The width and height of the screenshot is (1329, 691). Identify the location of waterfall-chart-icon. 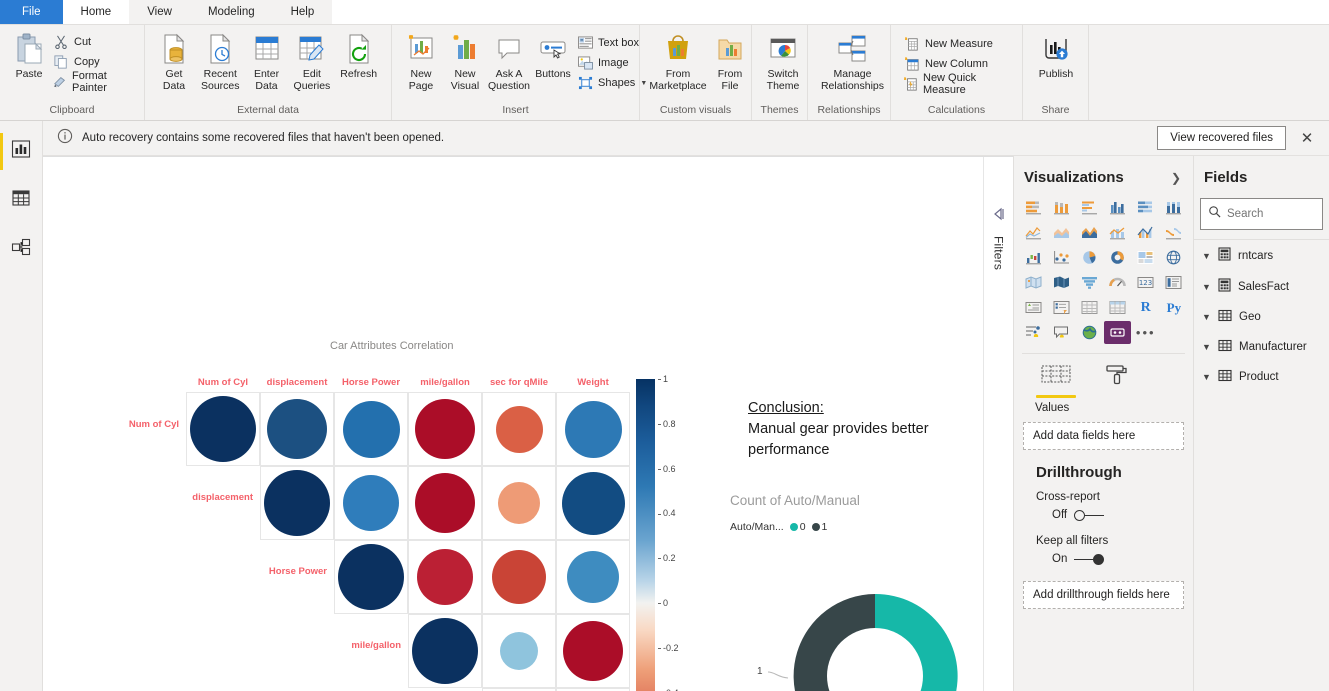
(1033, 257).